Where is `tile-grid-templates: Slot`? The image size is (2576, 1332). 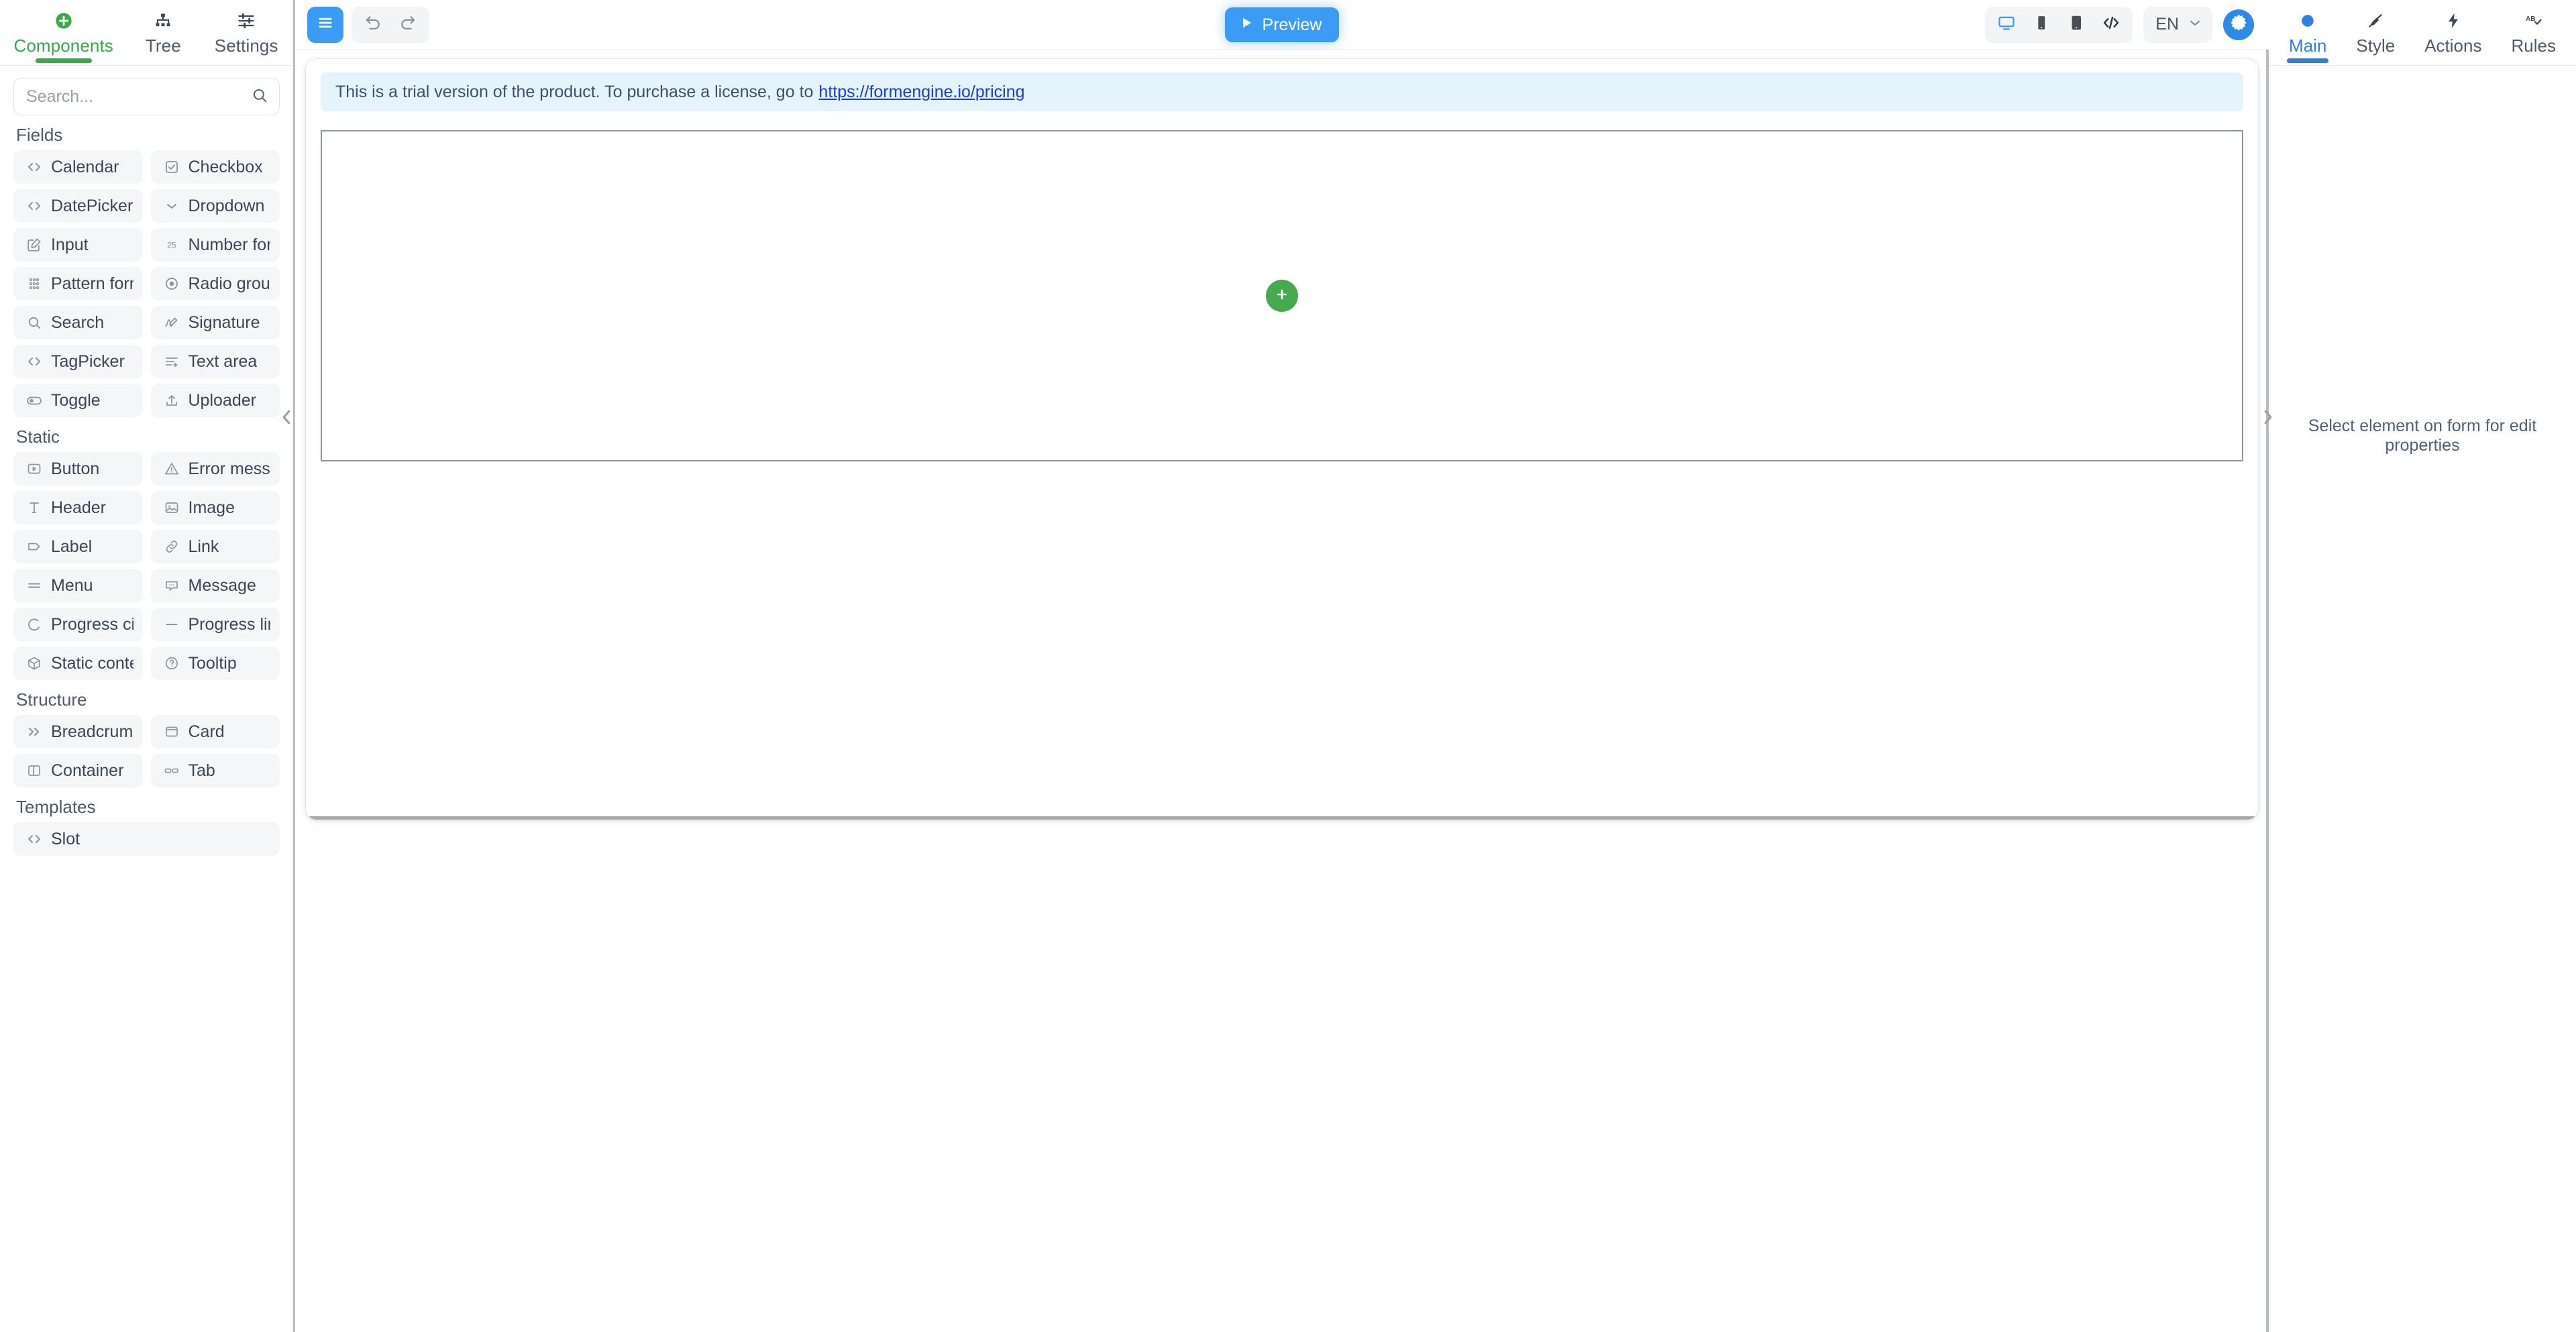
tile-grid-templates: Slot is located at coordinates (146, 839).